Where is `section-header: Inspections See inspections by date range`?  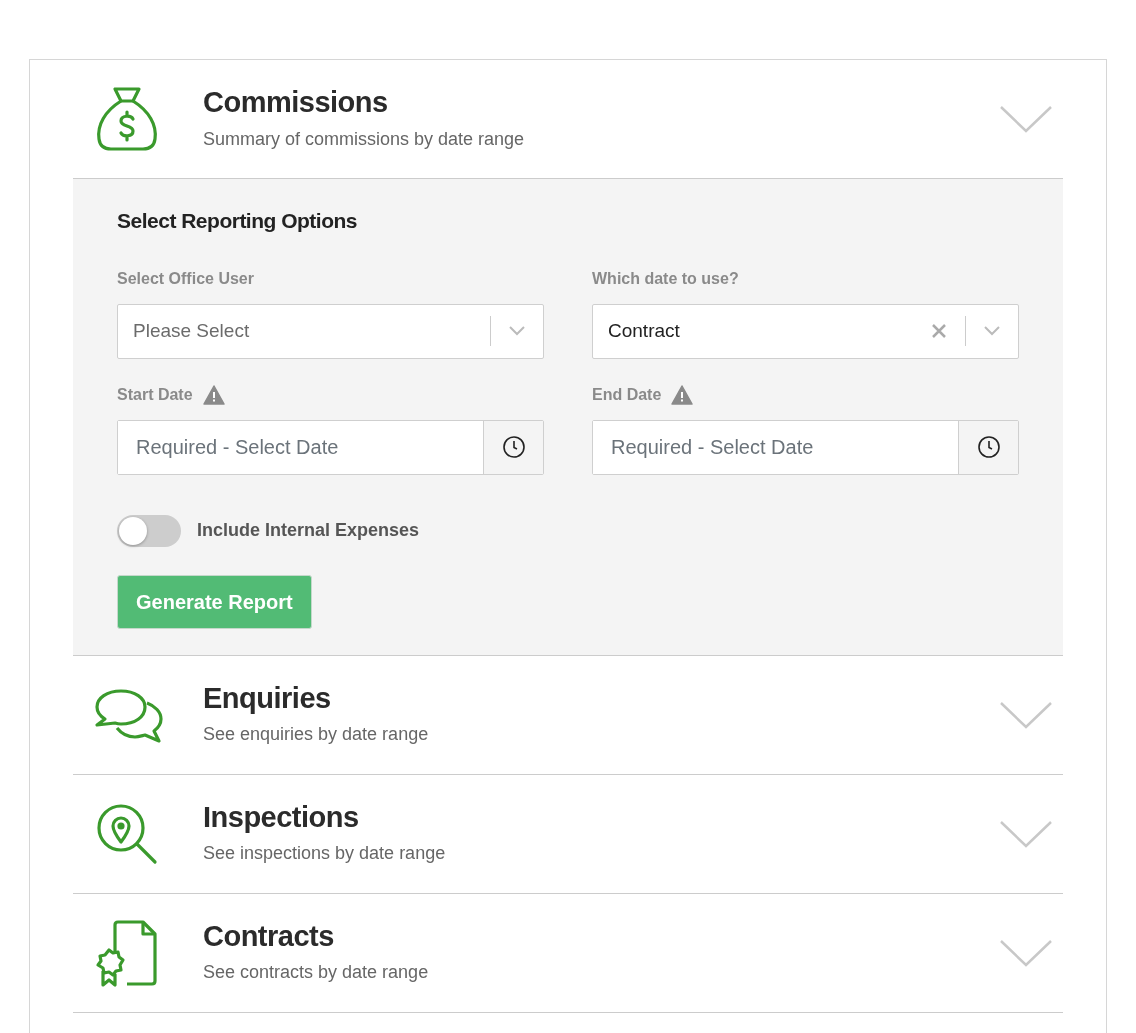
section-header: Inspections See inspections by date range is located at coordinates (568, 833).